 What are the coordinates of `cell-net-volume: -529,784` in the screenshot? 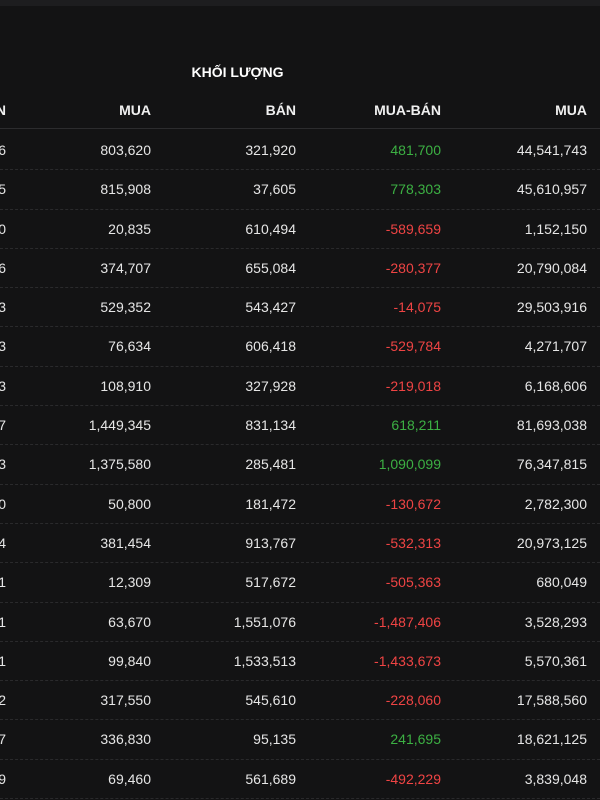 It's located at (413, 346).